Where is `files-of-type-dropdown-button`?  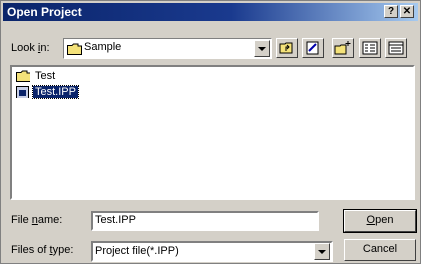
files-of-type-dropdown-button is located at coordinates (322, 251).